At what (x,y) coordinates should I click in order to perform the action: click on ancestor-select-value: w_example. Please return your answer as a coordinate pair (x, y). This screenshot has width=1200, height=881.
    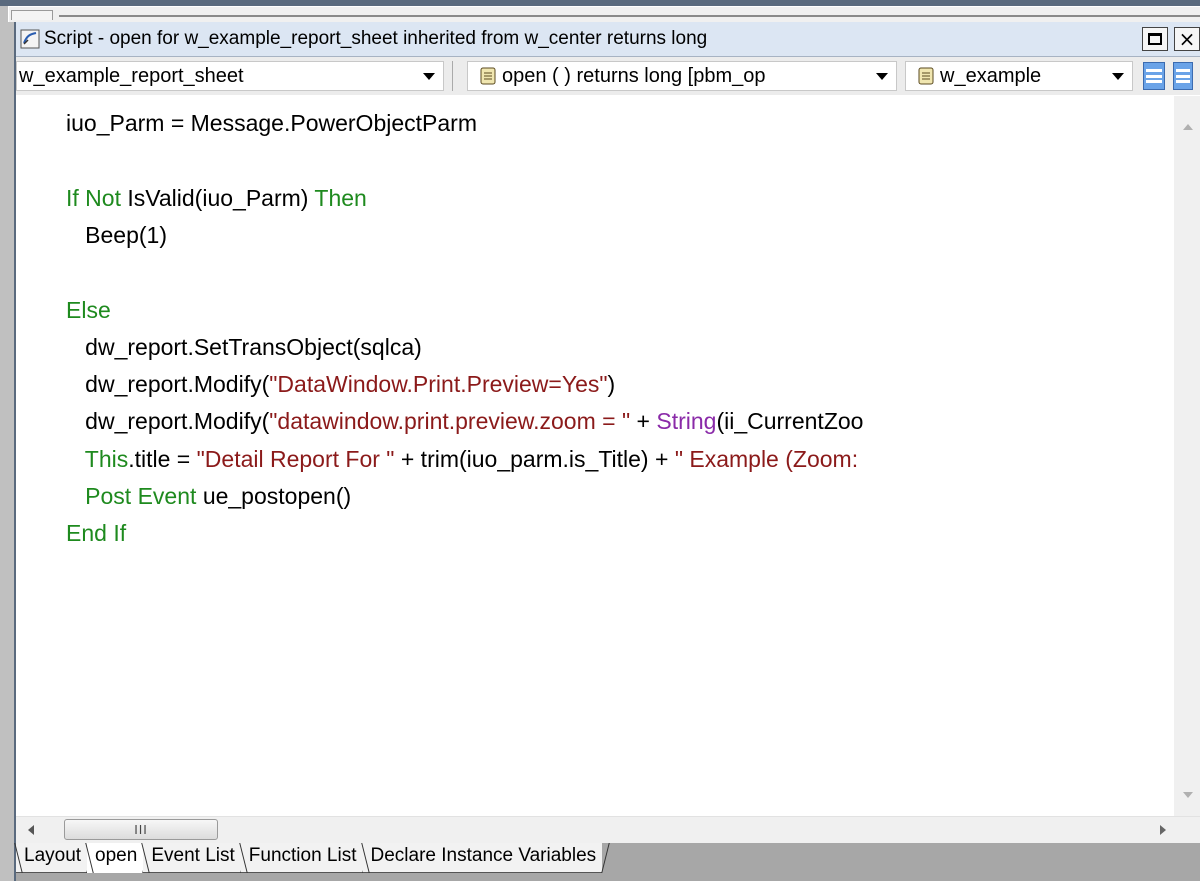
    Looking at the image, I should click on (991, 75).